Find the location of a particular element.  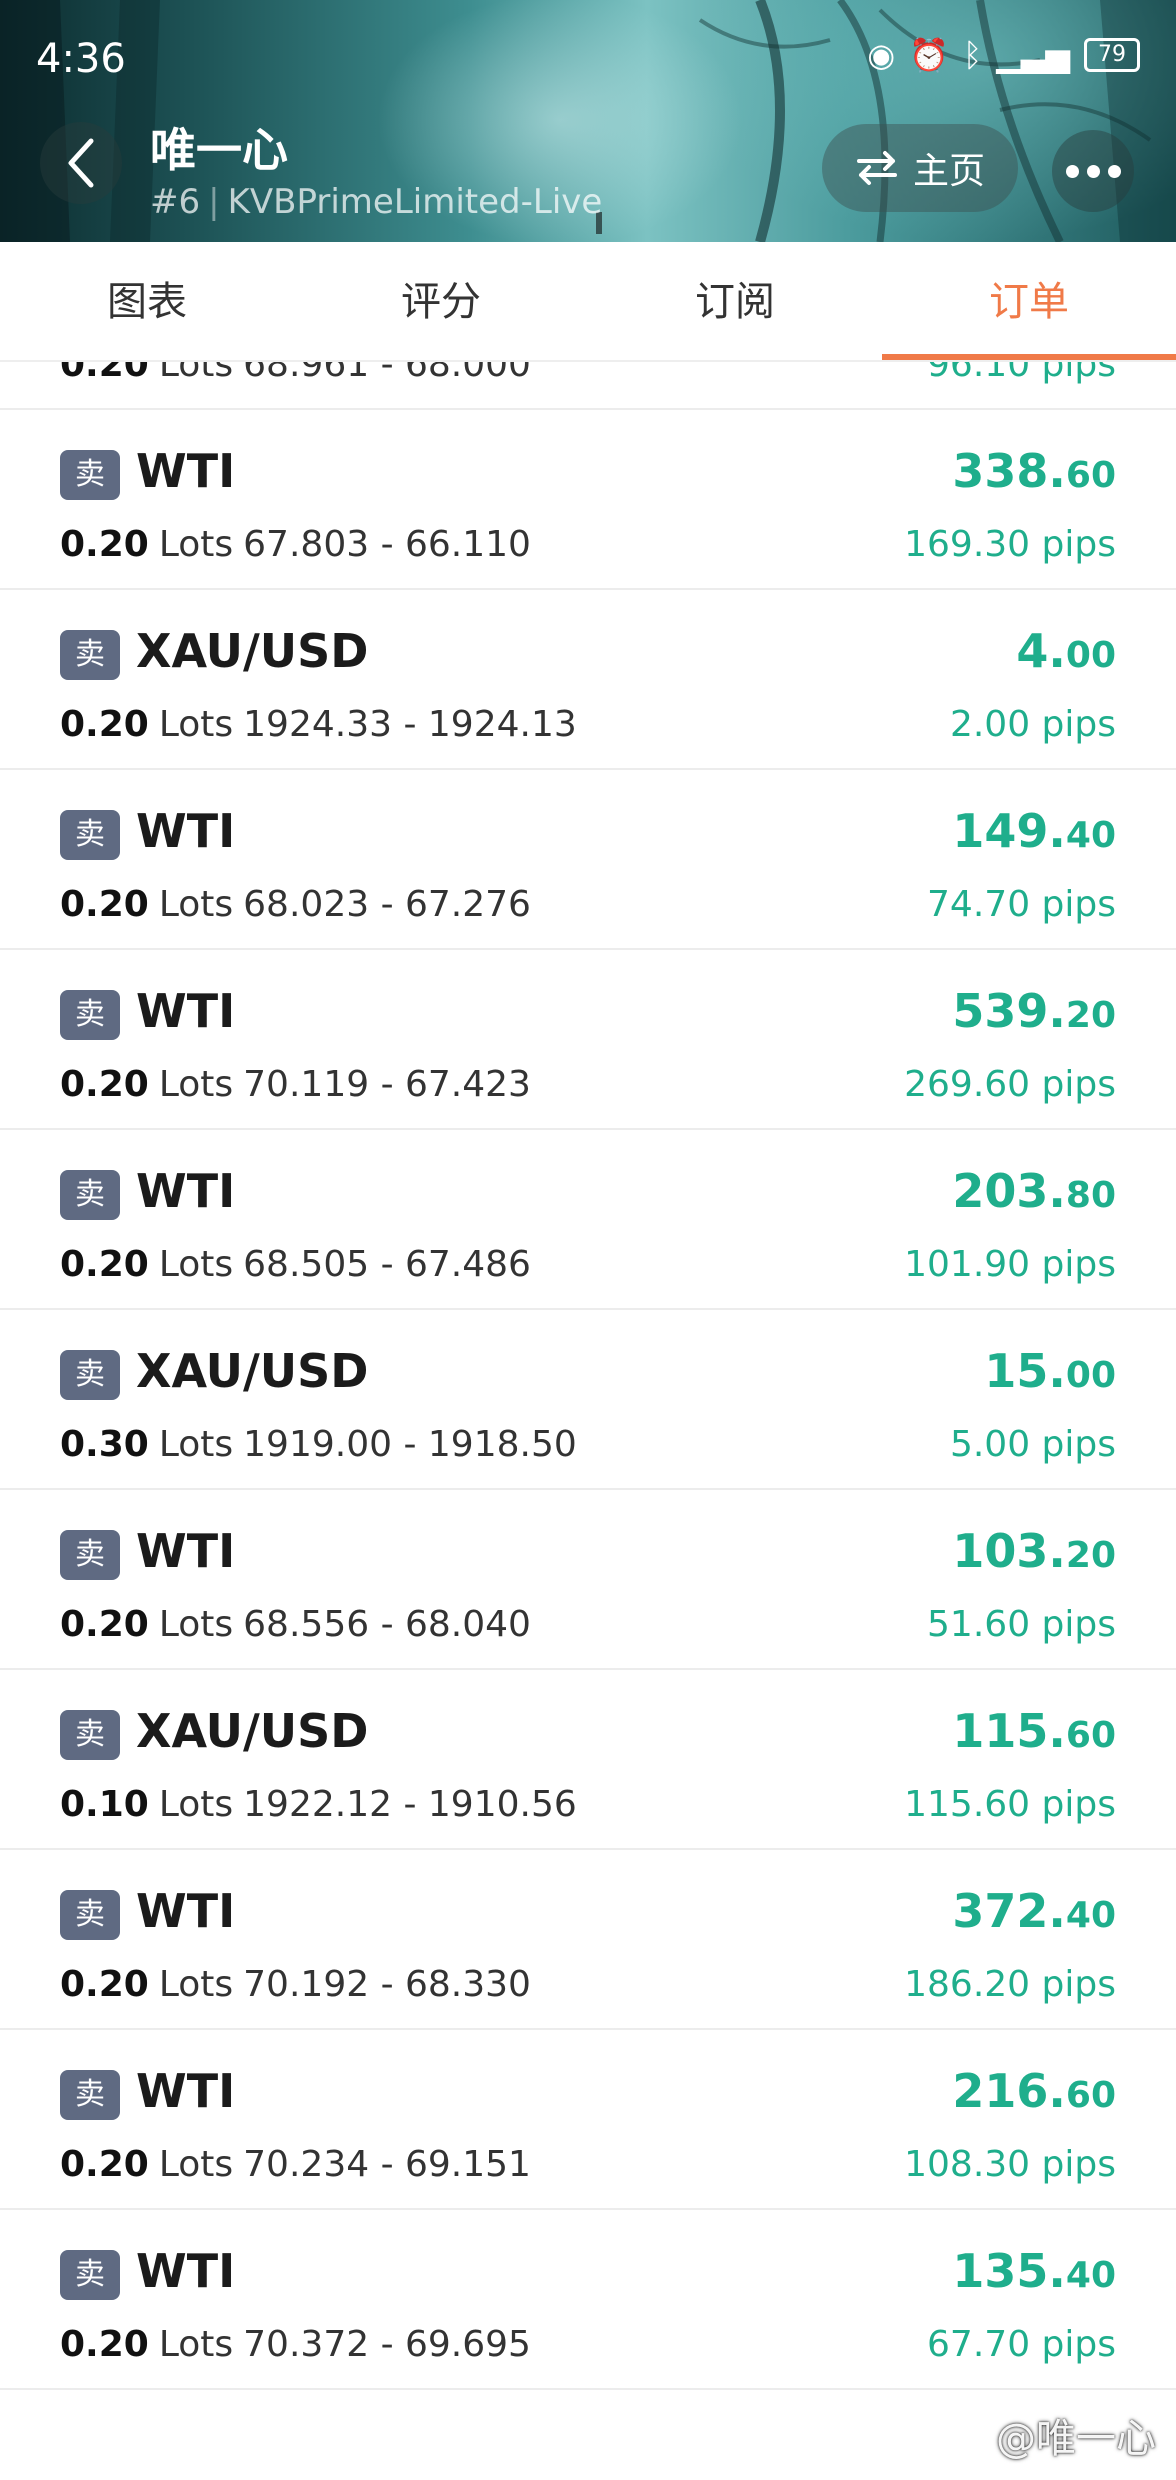

tab-subscribe: 订阅 is located at coordinates (735, 301).